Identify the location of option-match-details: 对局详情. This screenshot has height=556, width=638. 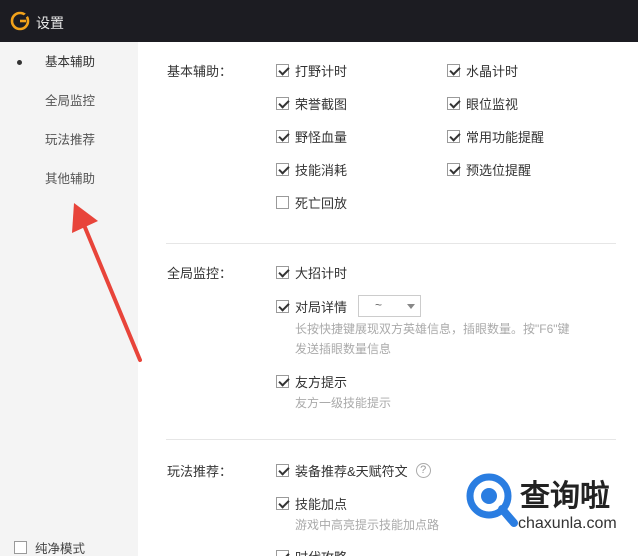
(311, 306).